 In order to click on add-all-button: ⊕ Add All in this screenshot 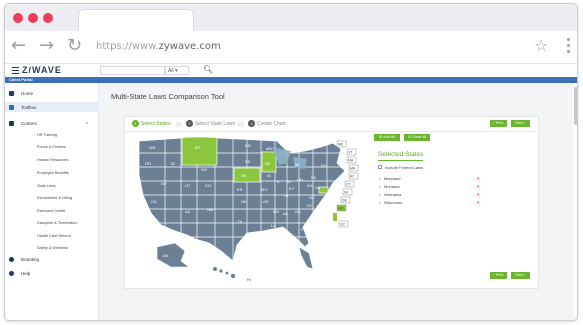, I will do `click(387, 137)`.